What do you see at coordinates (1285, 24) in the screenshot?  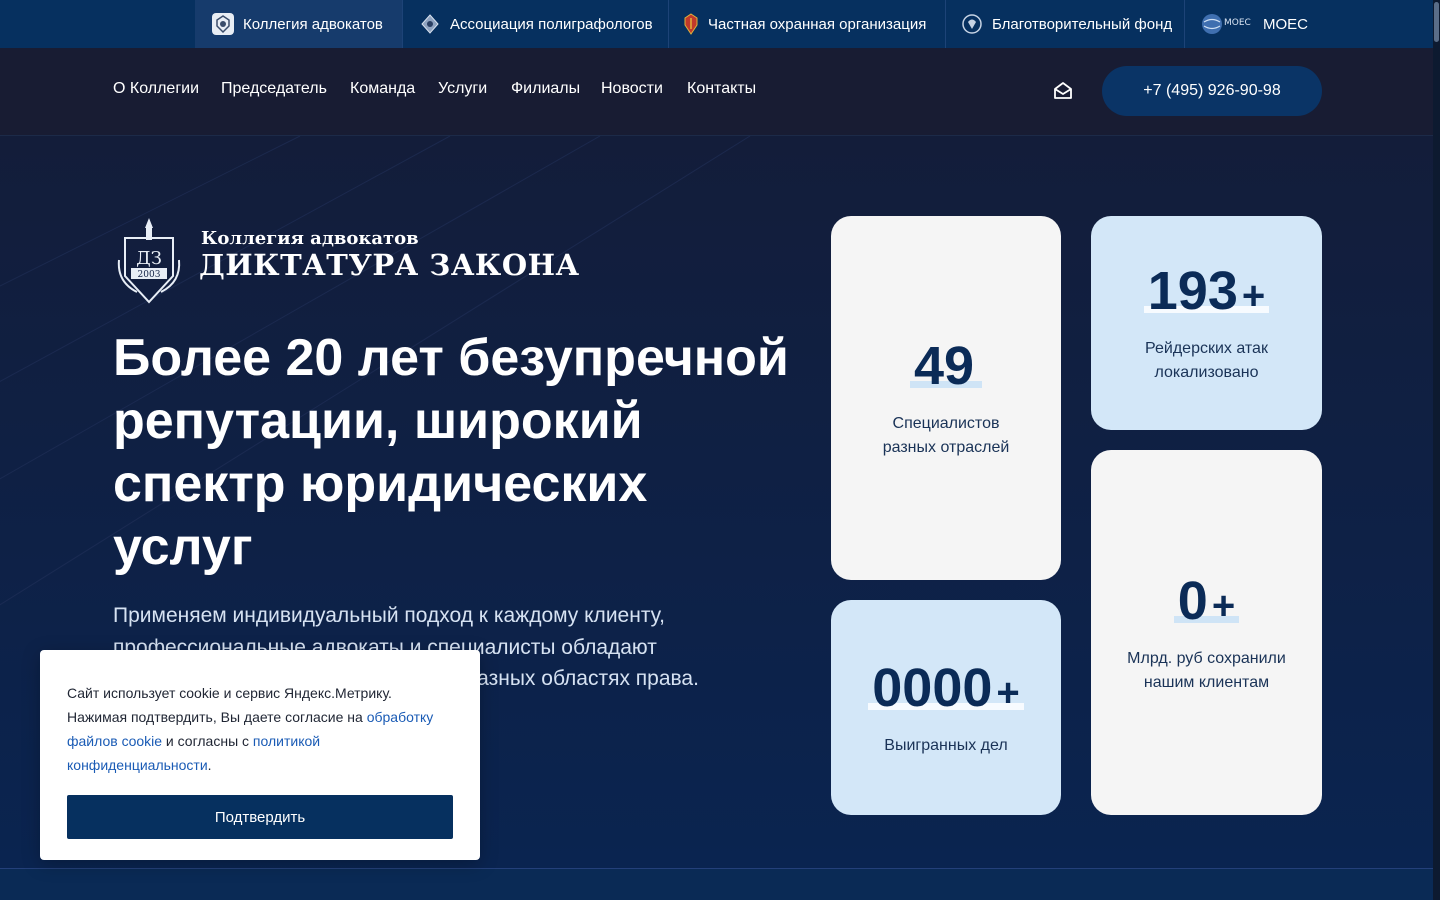 I see `org-tab-label: МОЕС` at bounding box center [1285, 24].